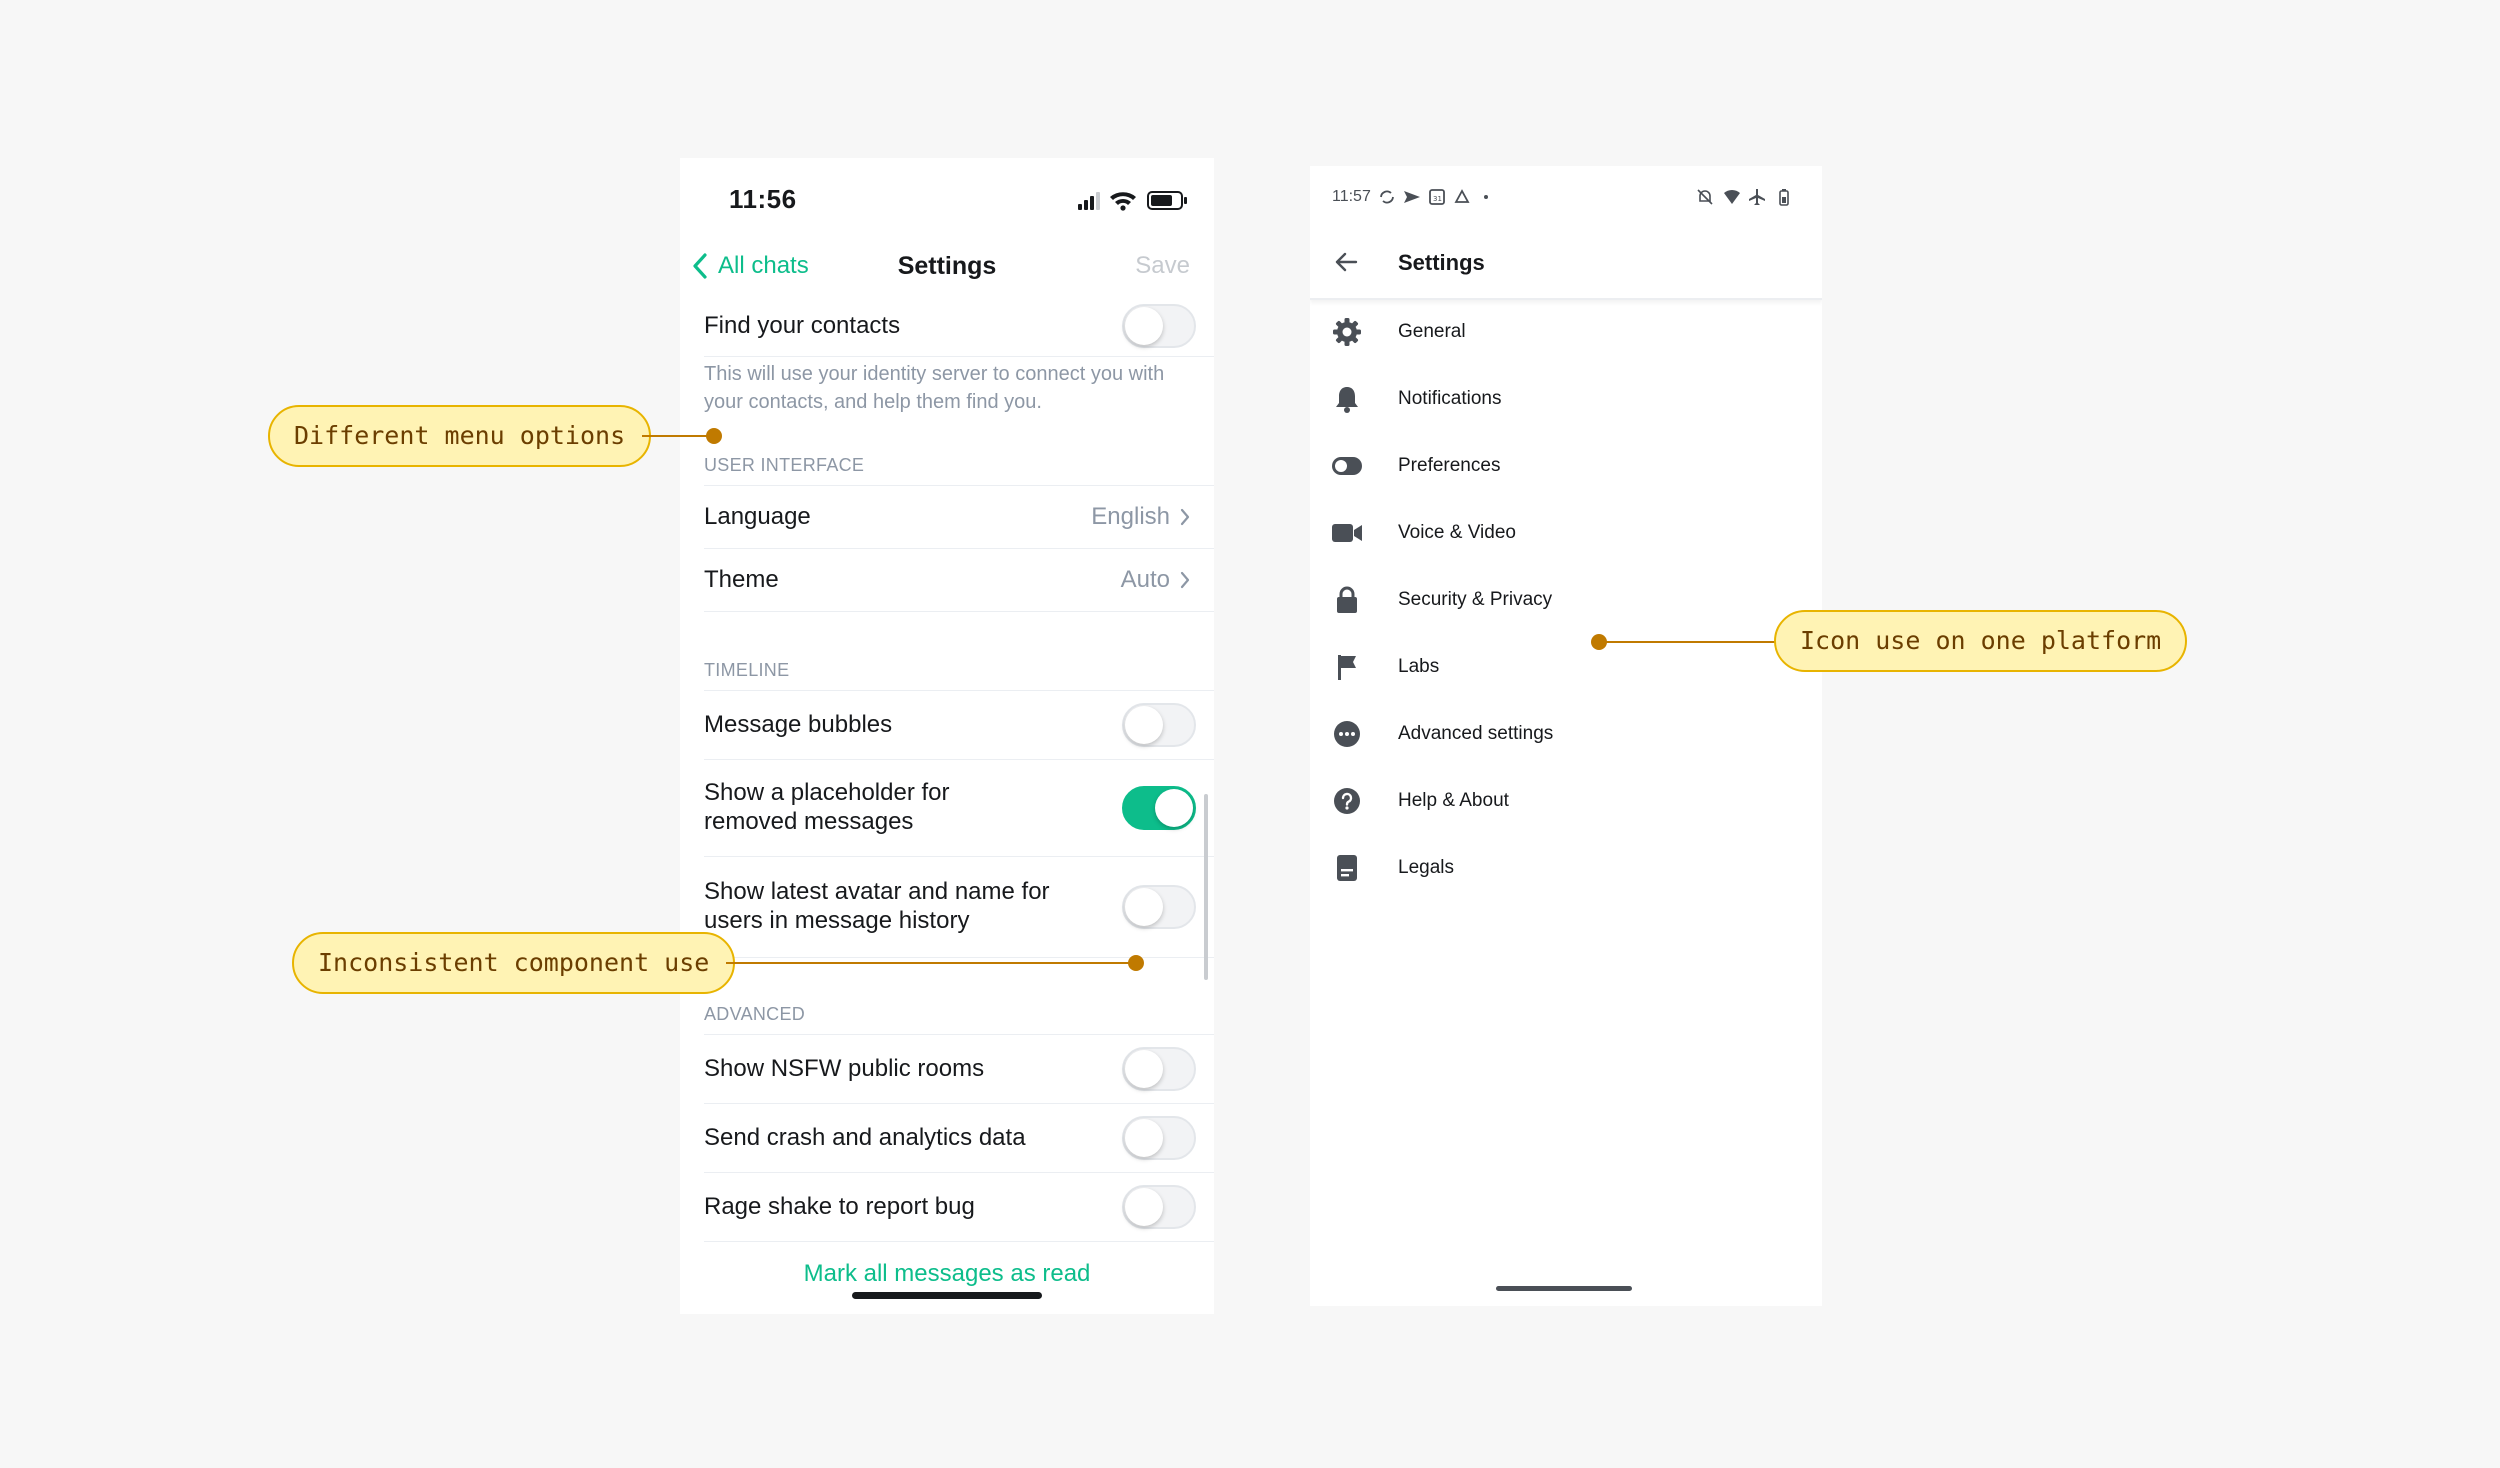  I want to click on android-notification-icons: 31, so click(1434, 197).